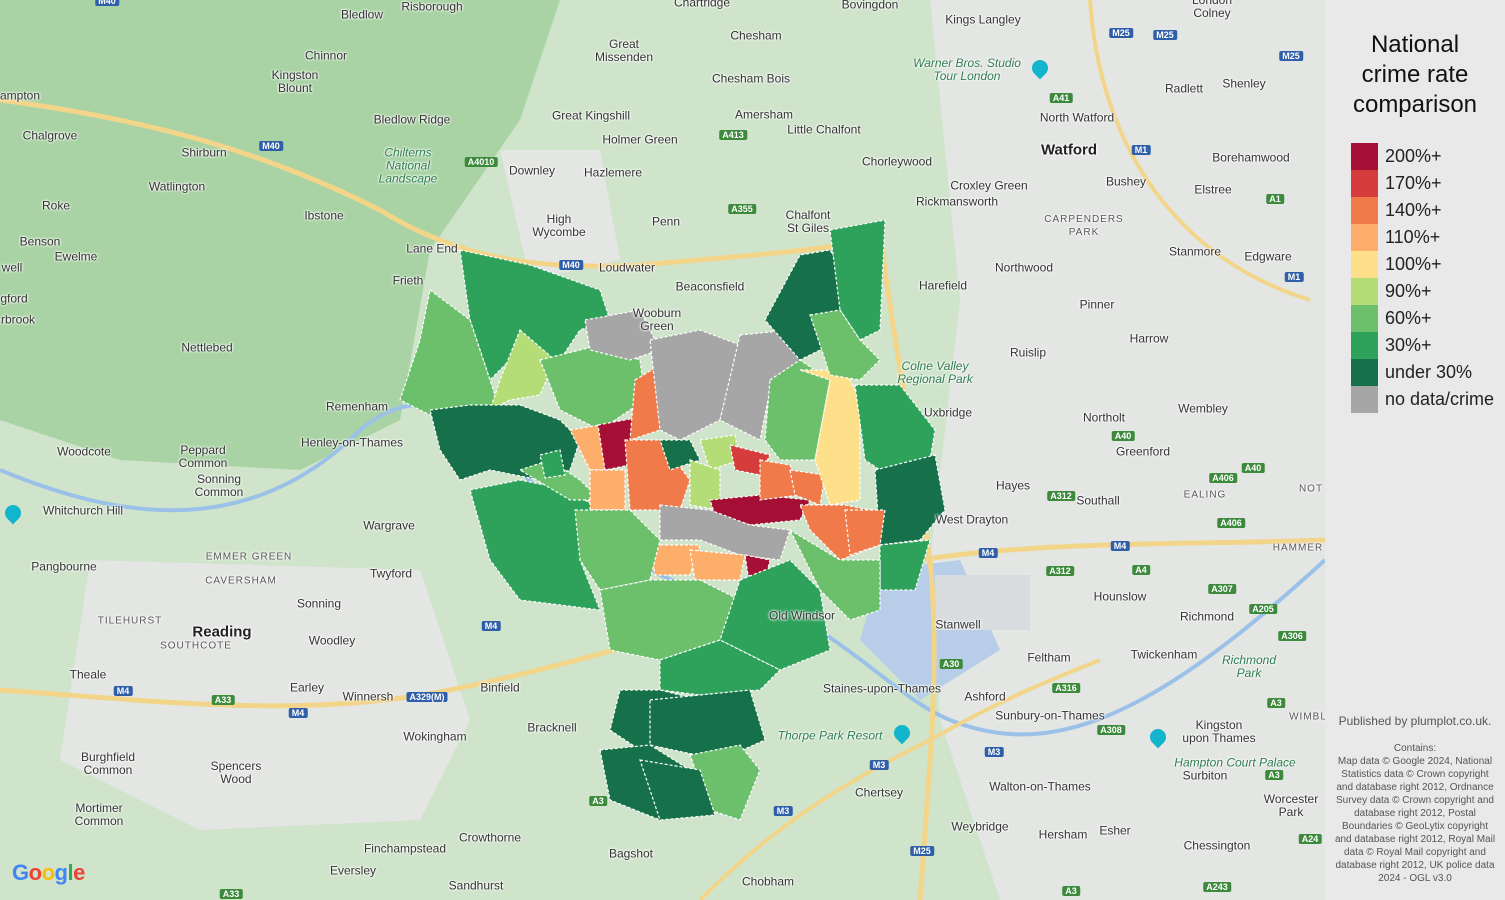  I want to click on legend-item: 110%+, so click(1395, 237).